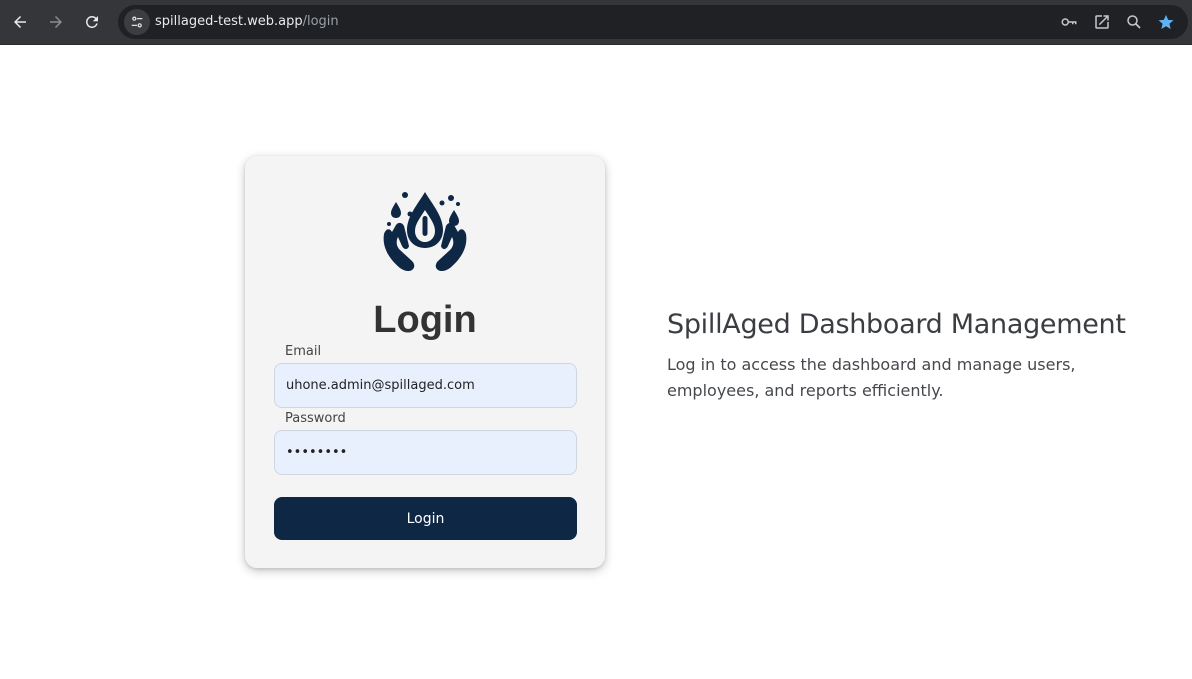 The height and width of the screenshot is (679, 1192). Describe the element at coordinates (425, 232) in the screenshot. I see `water-drop-hands-icon` at that location.